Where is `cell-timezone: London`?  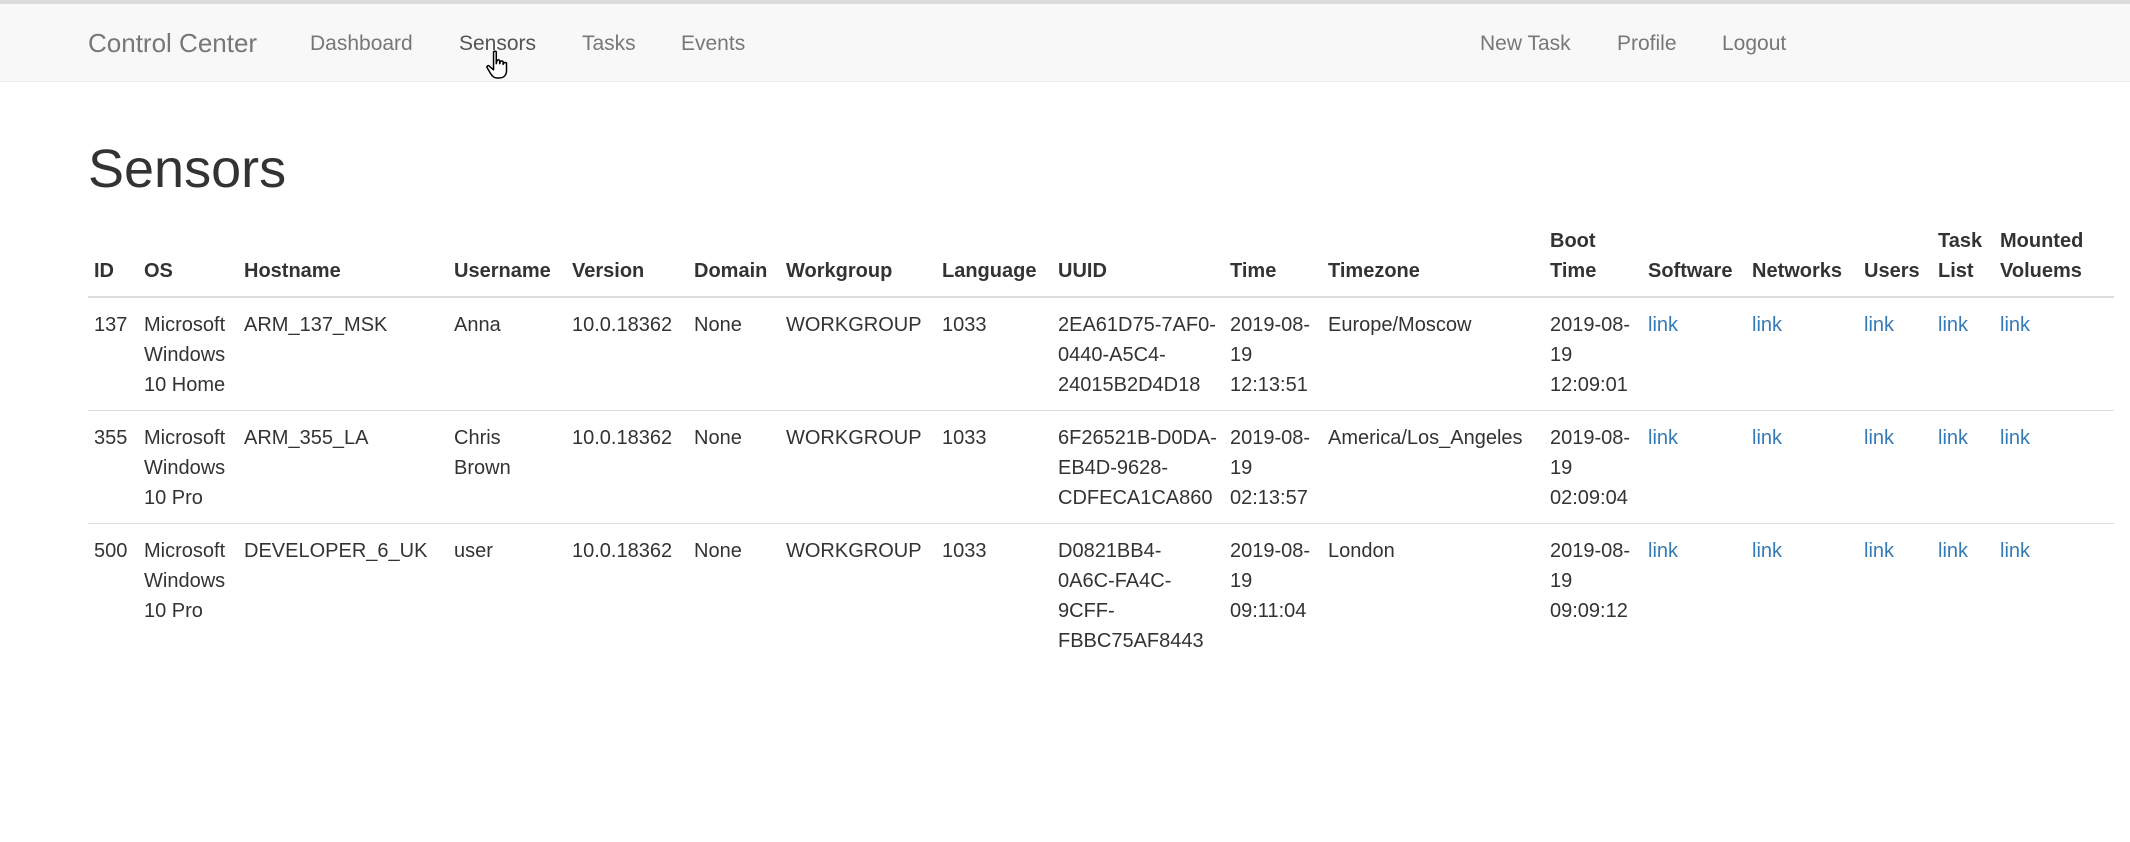 cell-timezone: London is located at coordinates (1433, 594).